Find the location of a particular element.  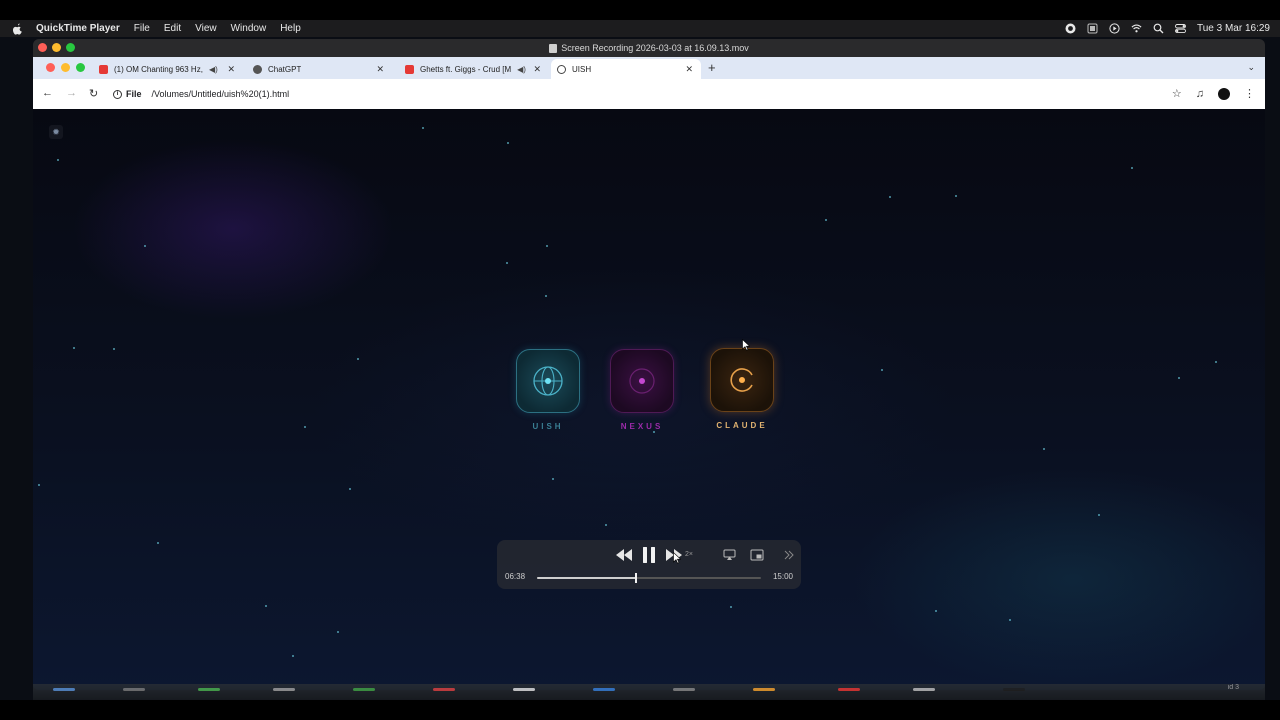

picture-in-picture-icon is located at coordinates (757, 555).